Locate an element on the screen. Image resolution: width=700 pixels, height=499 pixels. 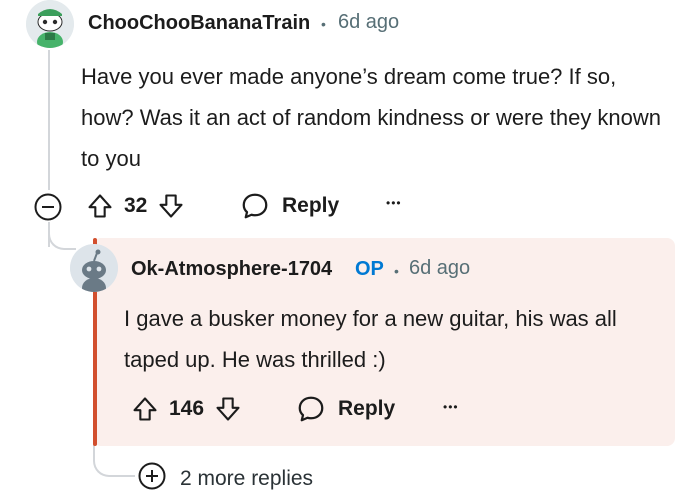
post-age: 6d ago is located at coordinates (369, 22).